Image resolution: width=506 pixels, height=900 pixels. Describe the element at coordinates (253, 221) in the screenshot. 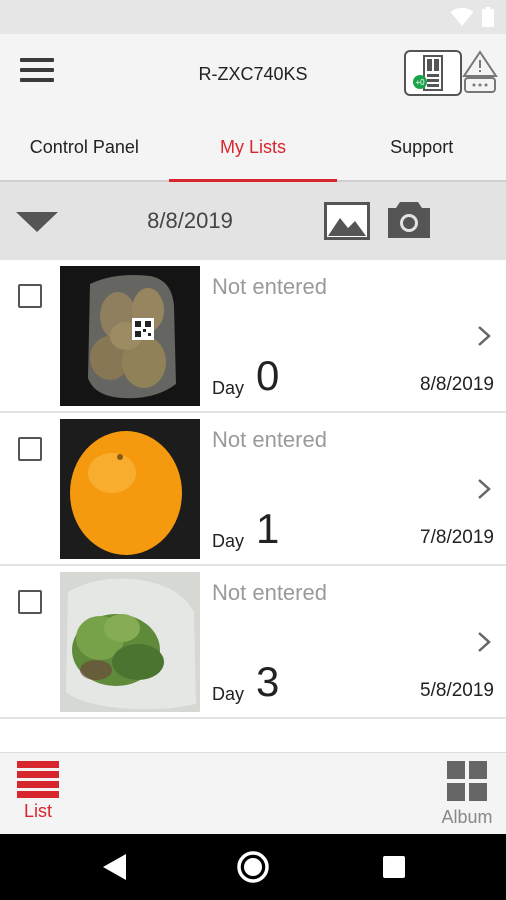

I see `date-bar: 8/8/2019` at that location.